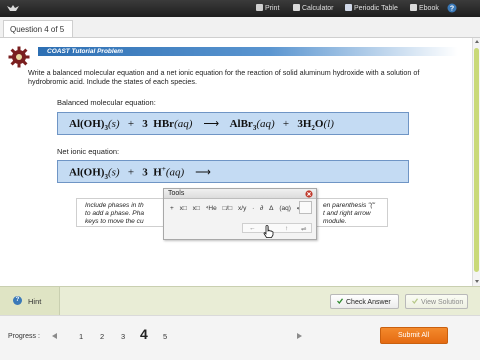 The width and height of the screenshot is (480, 360). Describe the element at coordinates (240, 27) in the screenshot. I see `question-header: Question 4 of 5` at that location.